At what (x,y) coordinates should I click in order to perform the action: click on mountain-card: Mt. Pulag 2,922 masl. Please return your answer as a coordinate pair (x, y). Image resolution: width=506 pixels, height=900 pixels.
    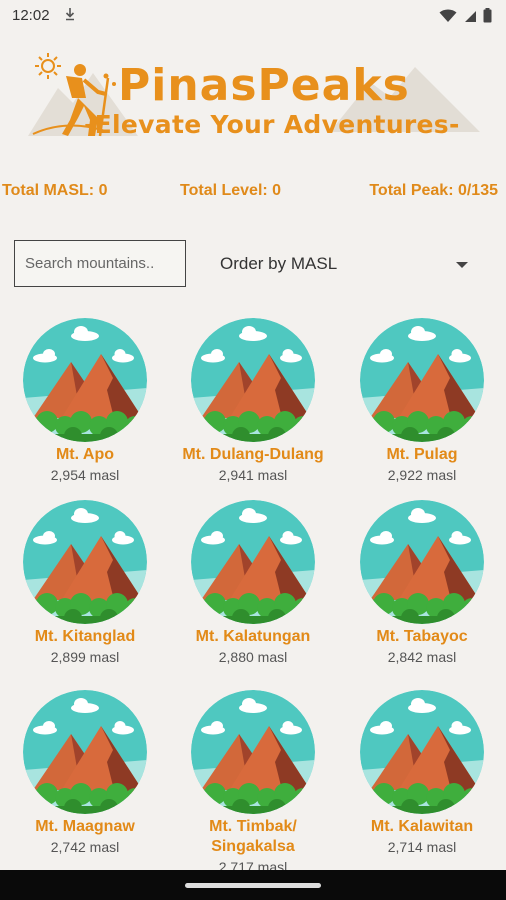
    Looking at the image, I should click on (422, 401).